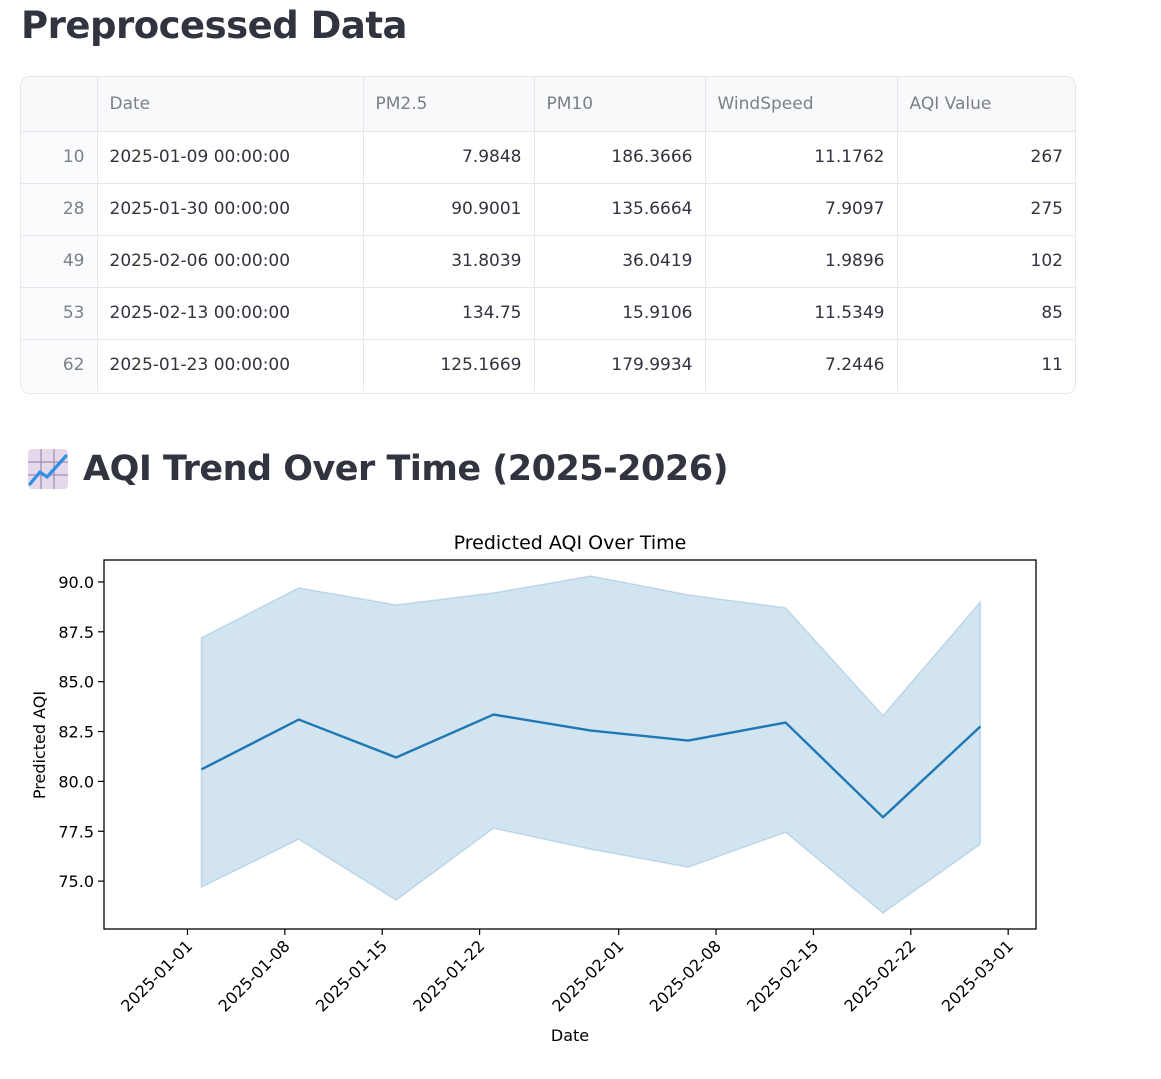 The width and height of the screenshot is (1161, 1079). I want to click on cell-pm10: 15.9106, so click(620, 313).